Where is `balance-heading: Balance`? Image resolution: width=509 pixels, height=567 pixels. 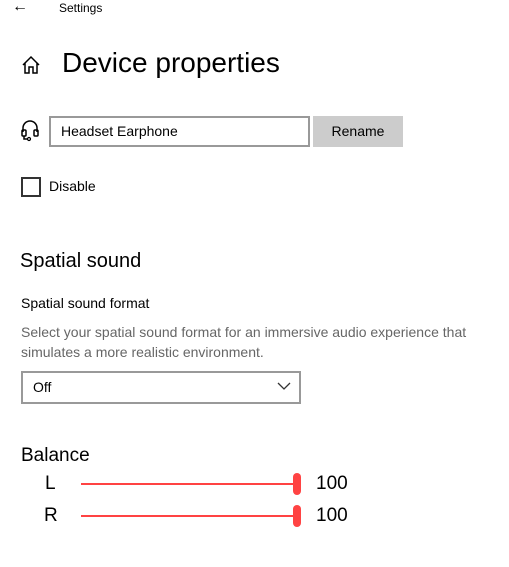
balance-heading: Balance is located at coordinates (55, 455).